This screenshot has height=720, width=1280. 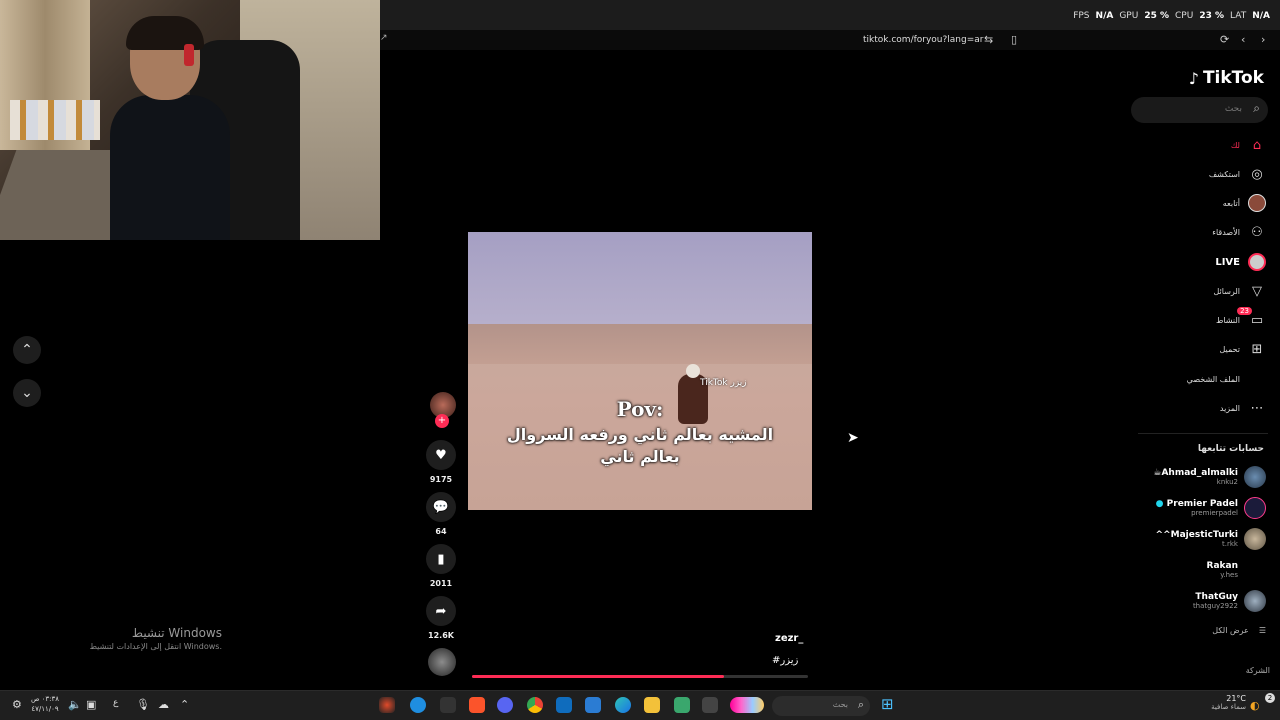 What do you see at coordinates (1231, 203) in the screenshot?
I see `nav-following-label: أتابعه` at bounding box center [1231, 203].